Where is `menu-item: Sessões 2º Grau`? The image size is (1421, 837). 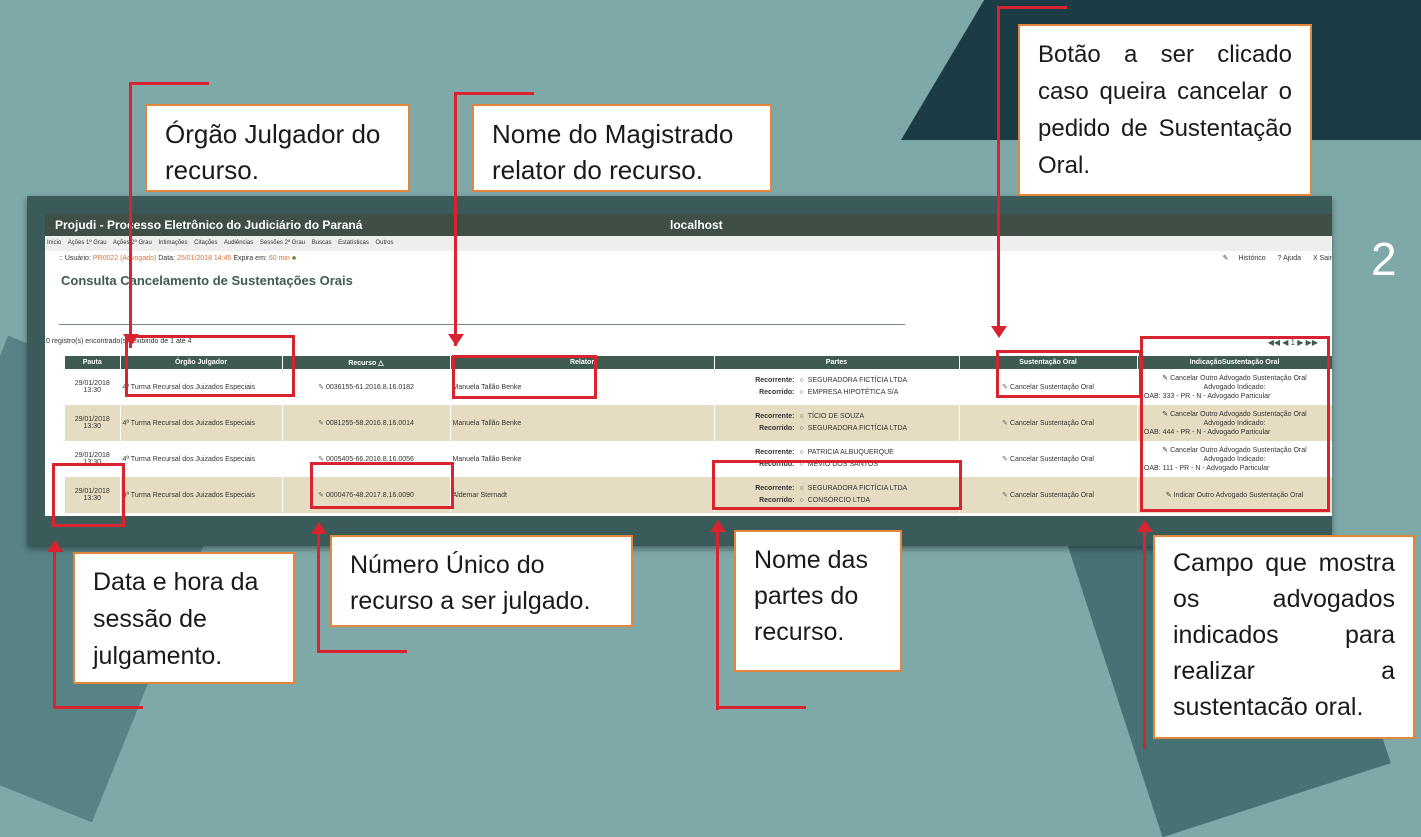 menu-item: Sessões 2º Grau is located at coordinates (282, 243).